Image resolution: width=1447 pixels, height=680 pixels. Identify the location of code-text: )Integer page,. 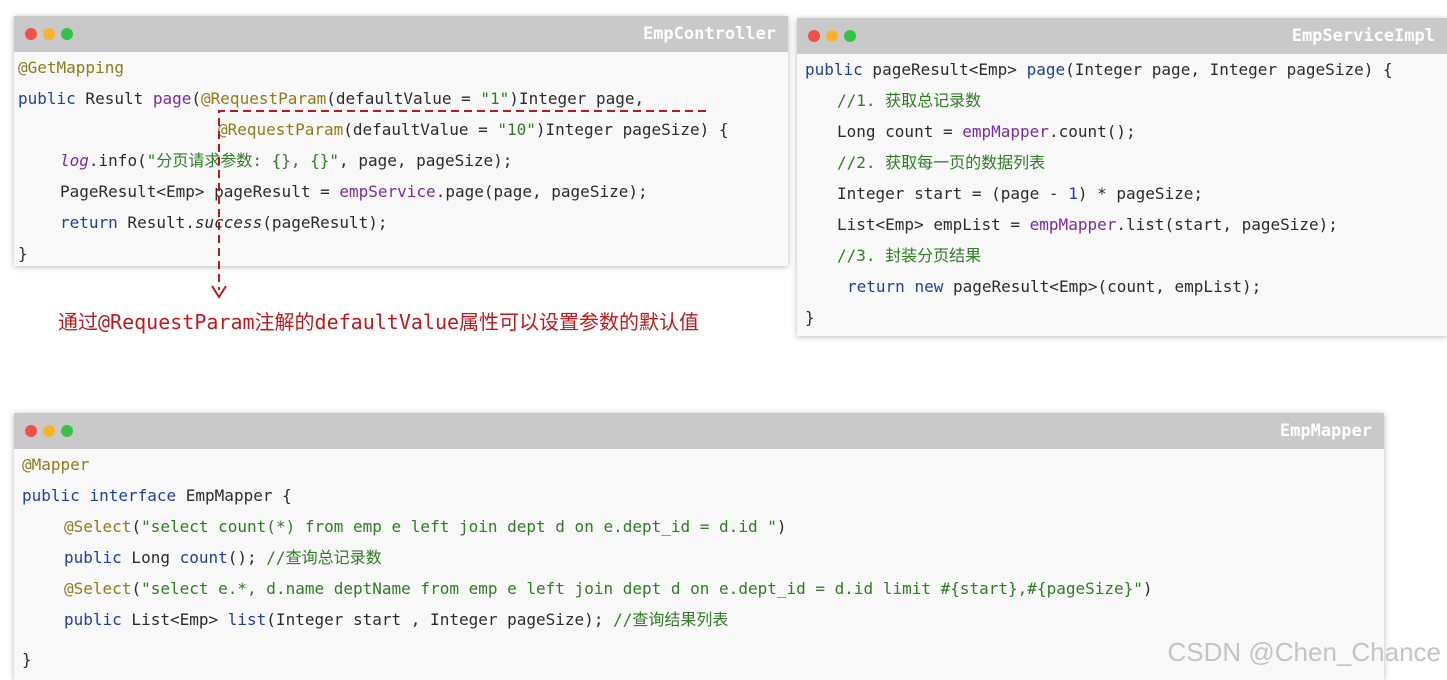
(577, 98).